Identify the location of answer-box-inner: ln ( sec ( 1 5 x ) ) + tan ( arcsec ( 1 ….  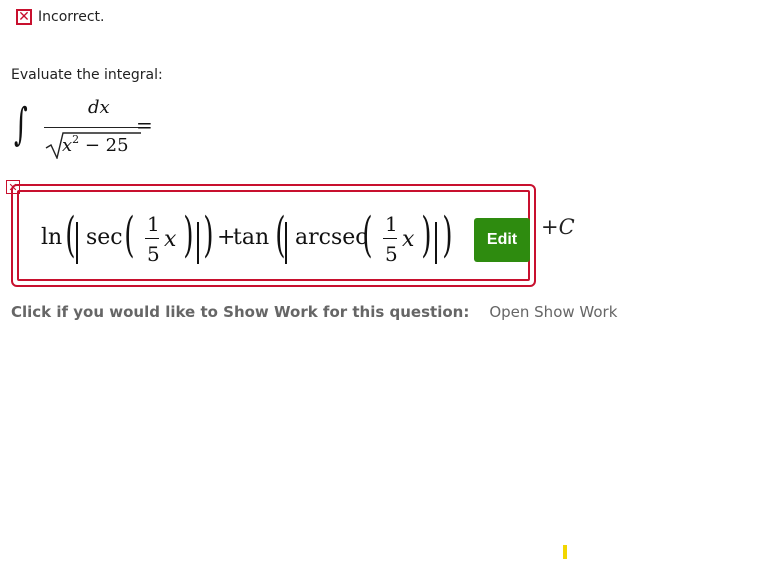
(273, 235).